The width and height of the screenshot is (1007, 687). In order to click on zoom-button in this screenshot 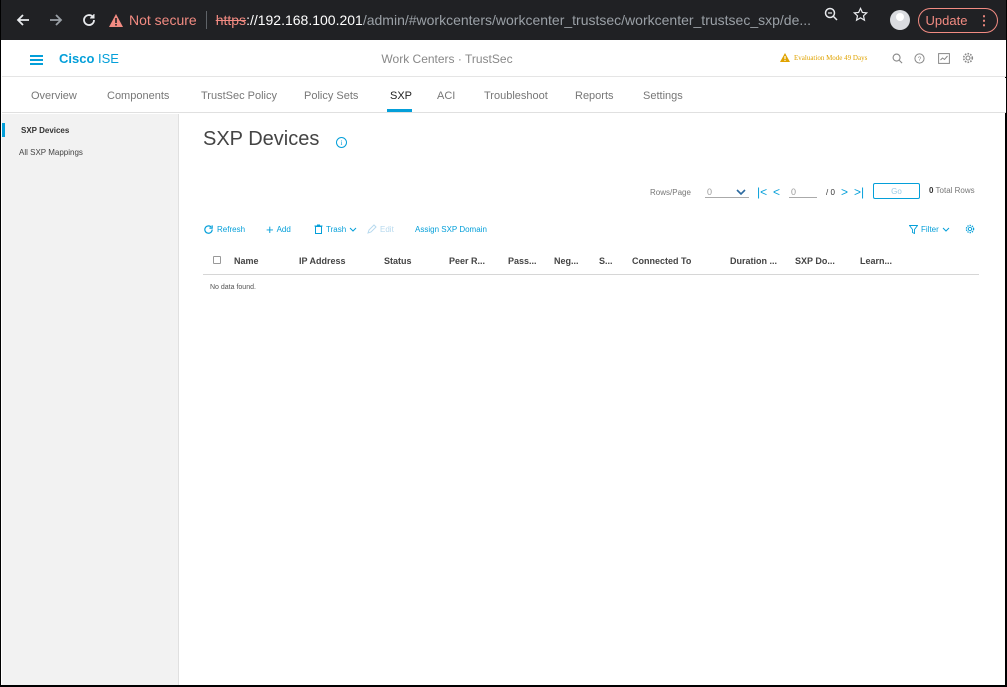, I will do `click(831, 14)`.